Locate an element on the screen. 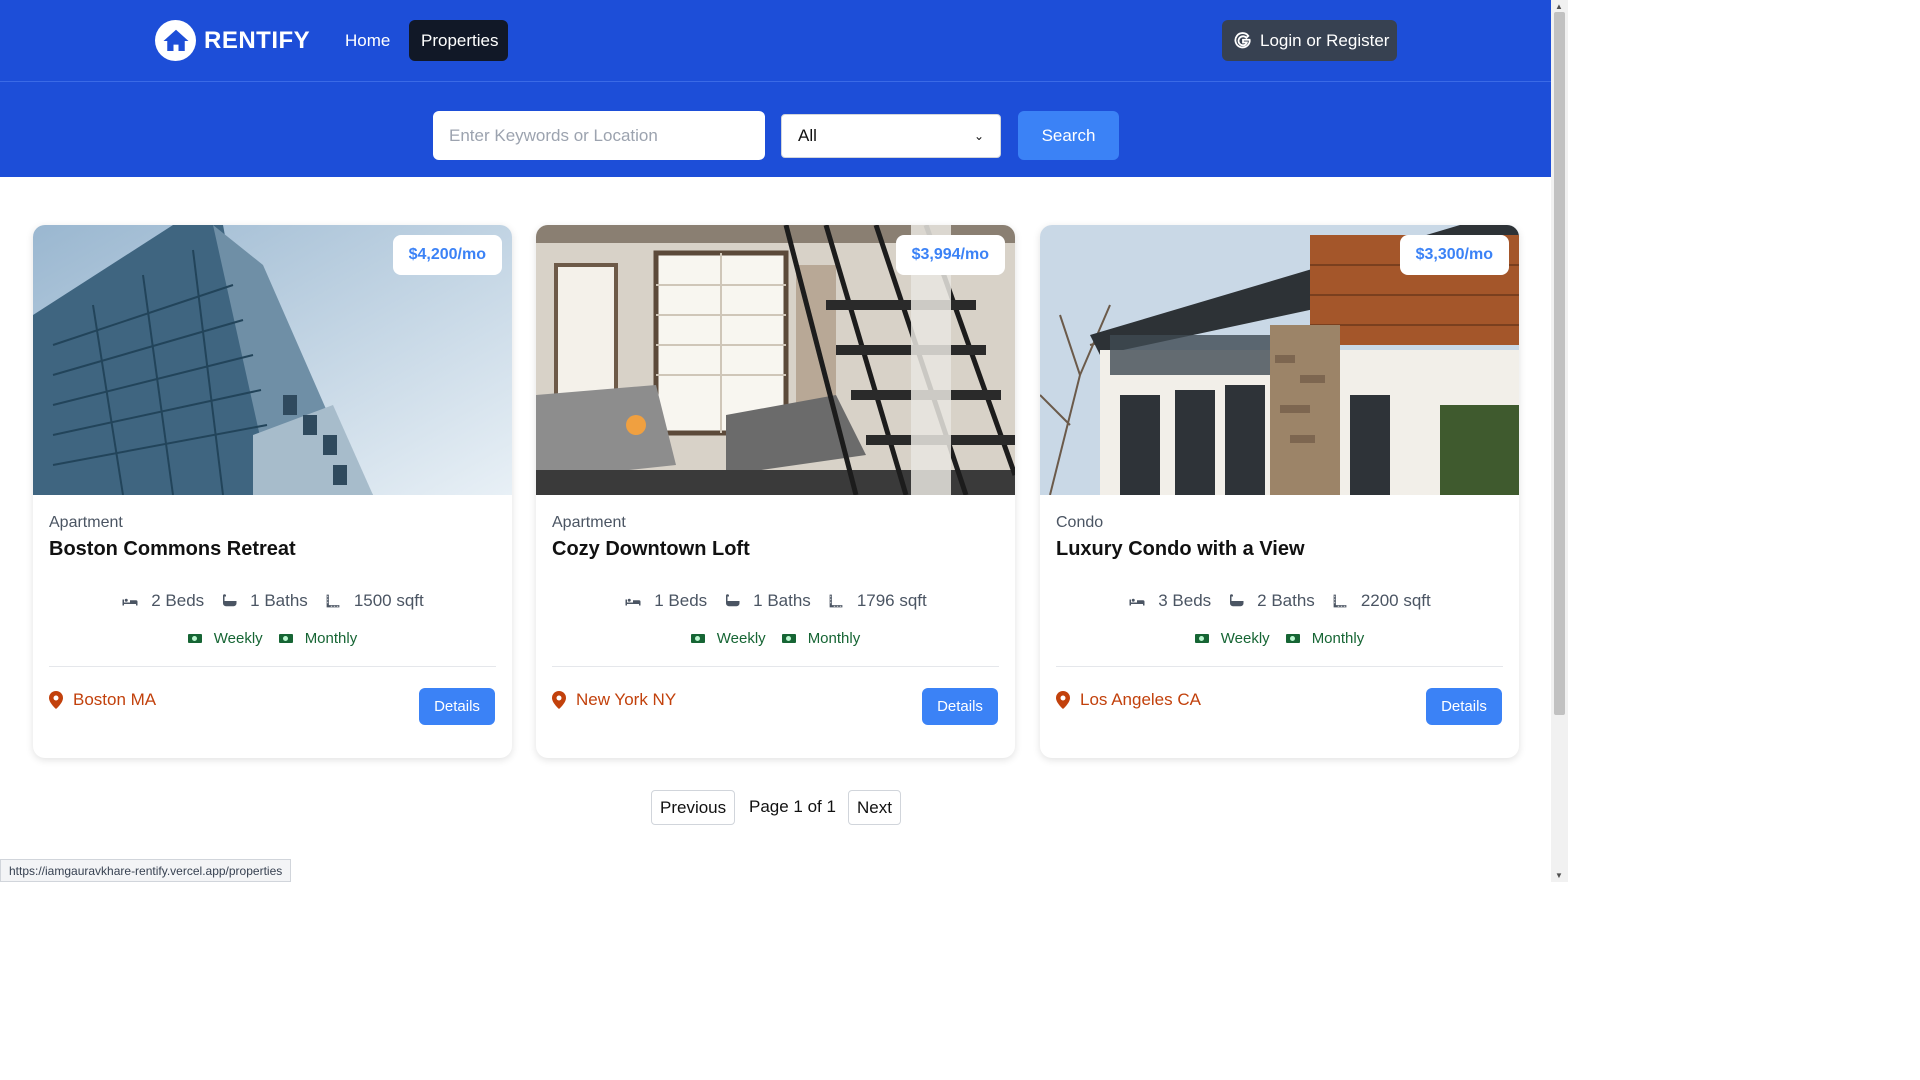 This screenshot has height=1080, width=1920. previous-page-button: Previous is located at coordinates (693, 807).